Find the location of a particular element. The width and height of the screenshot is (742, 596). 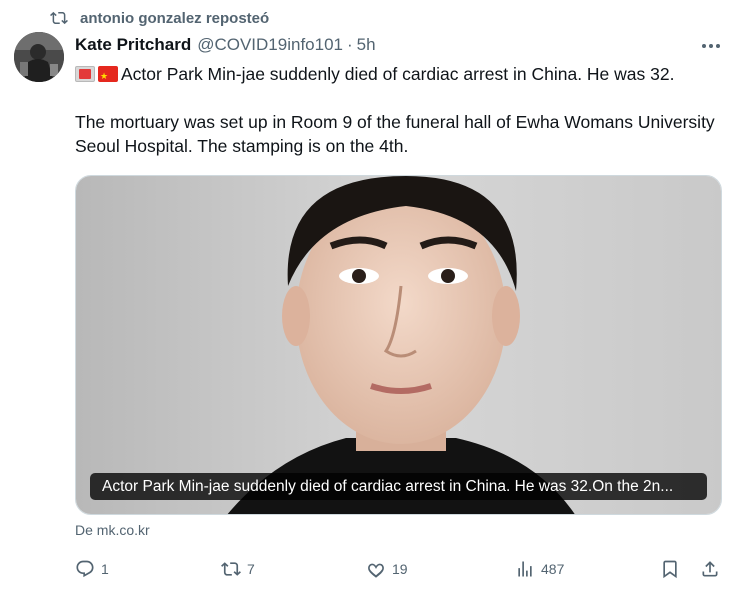

share-button is located at coordinates (710, 569).